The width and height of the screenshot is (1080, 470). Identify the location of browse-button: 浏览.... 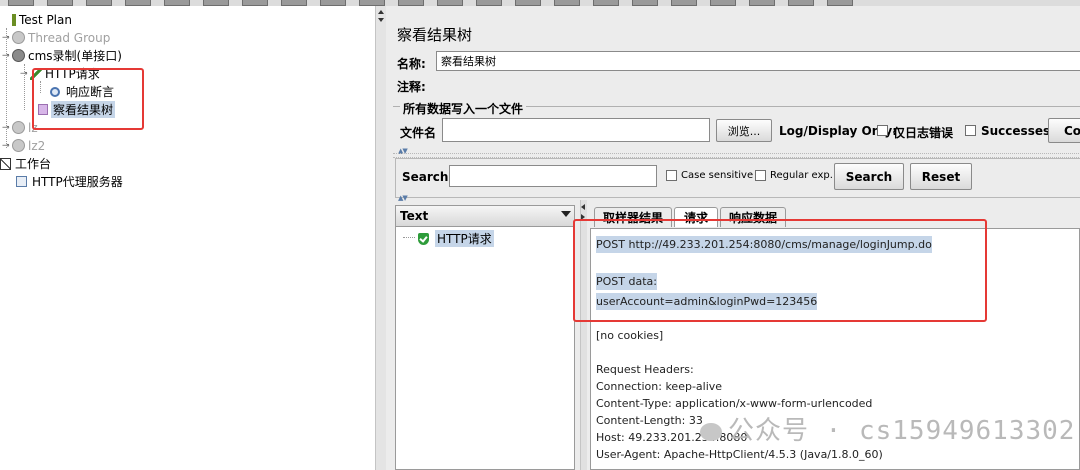
(744, 130).